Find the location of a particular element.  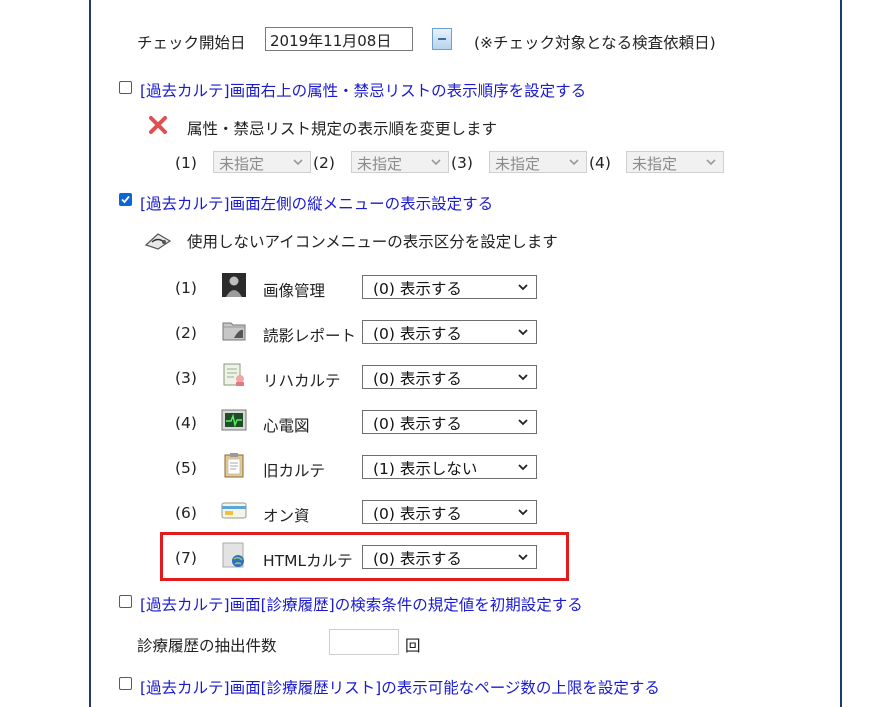

start-date-label: チェック開始日 is located at coordinates (191, 43).